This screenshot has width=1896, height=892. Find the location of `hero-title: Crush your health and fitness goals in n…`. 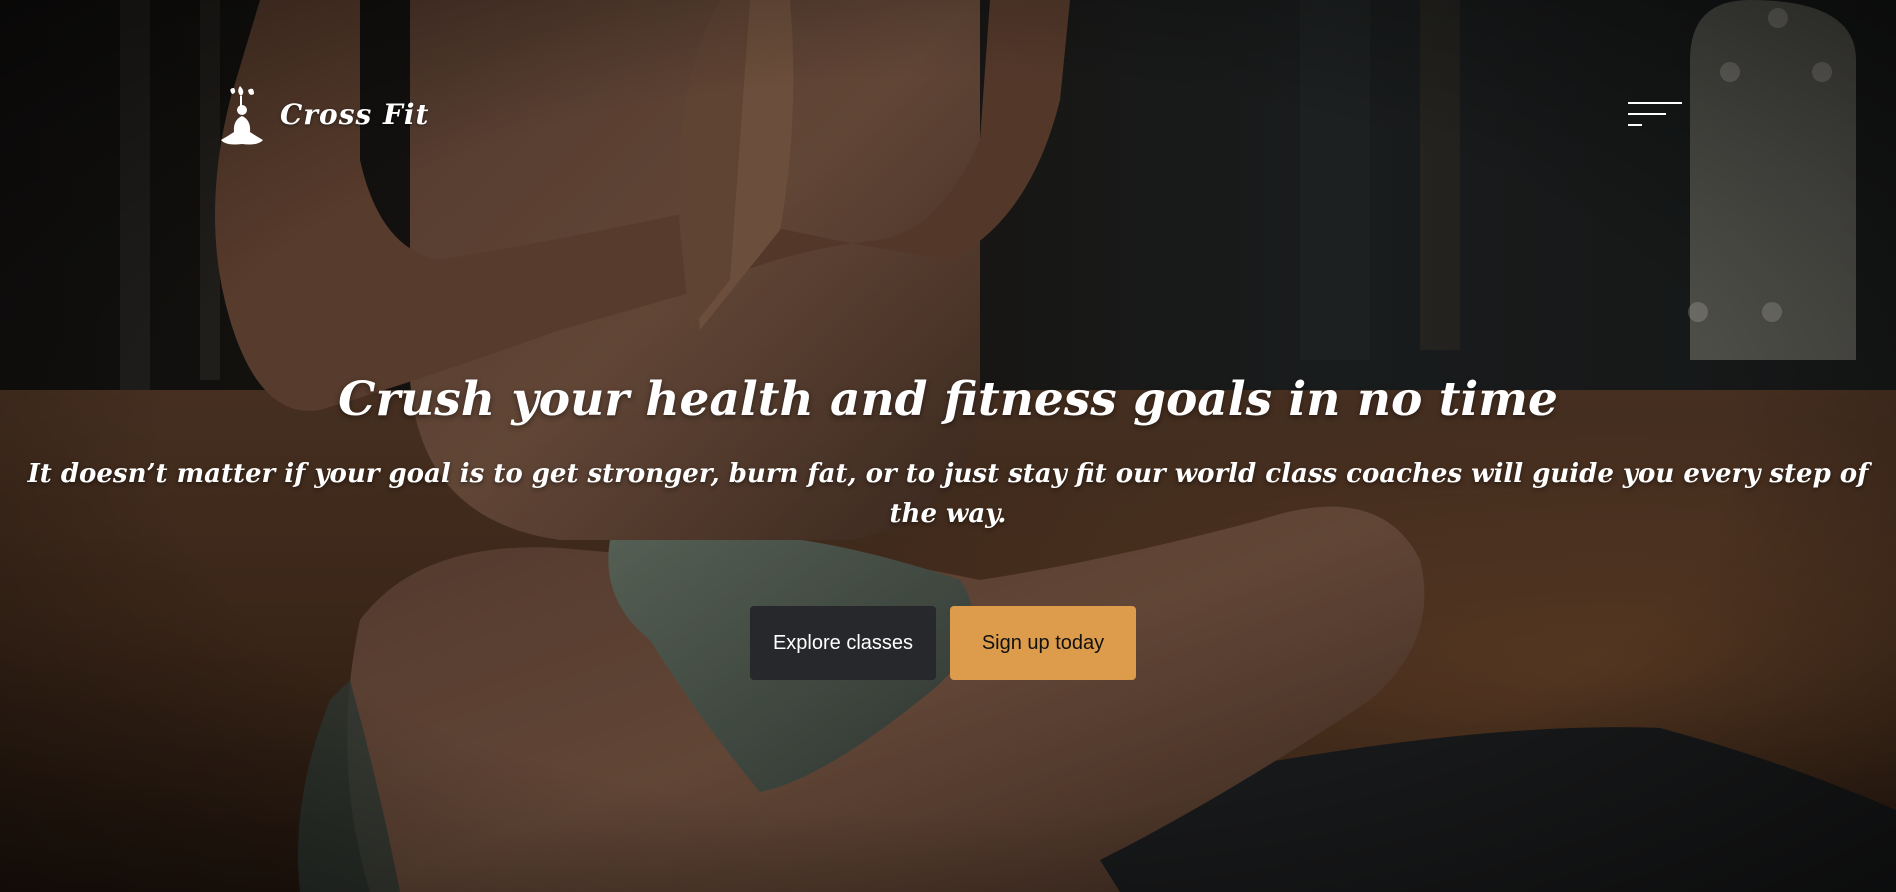

hero-title: Crush your health and fitness goals in n… is located at coordinates (948, 399).